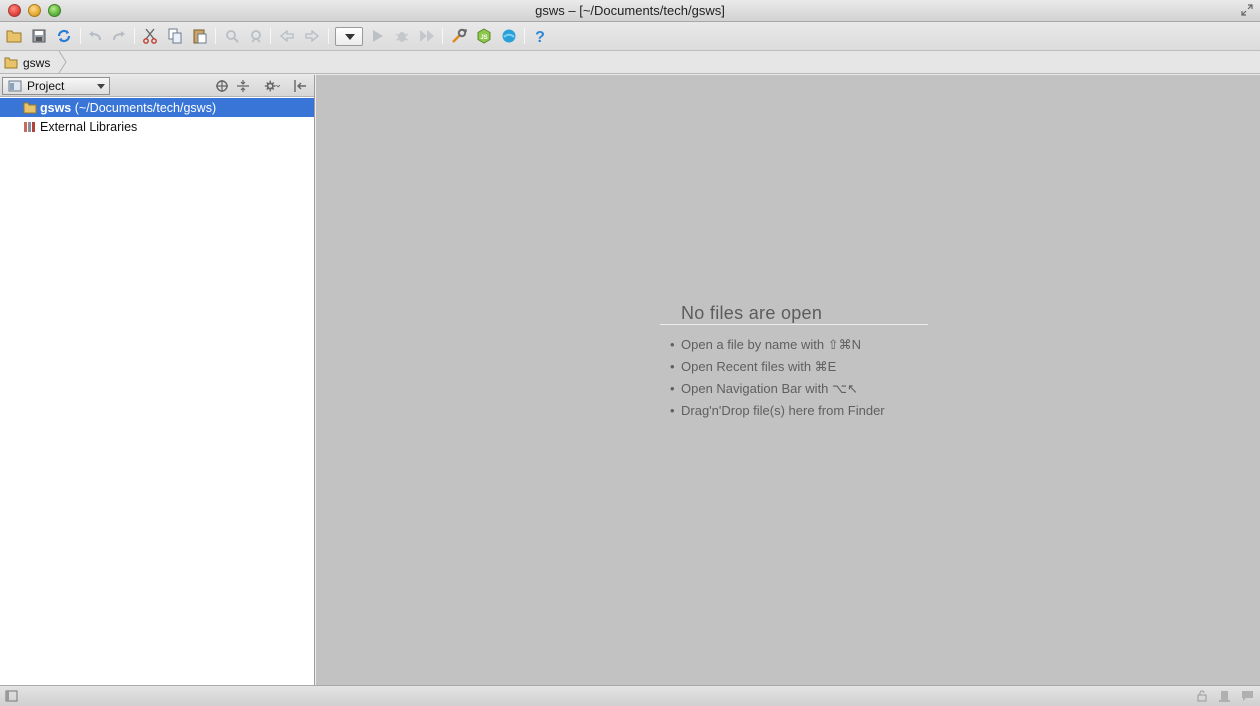  Describe the element at coordinates (62, 62) in the screenshot. I see `breadcrumb-chevron-icon` at that location.